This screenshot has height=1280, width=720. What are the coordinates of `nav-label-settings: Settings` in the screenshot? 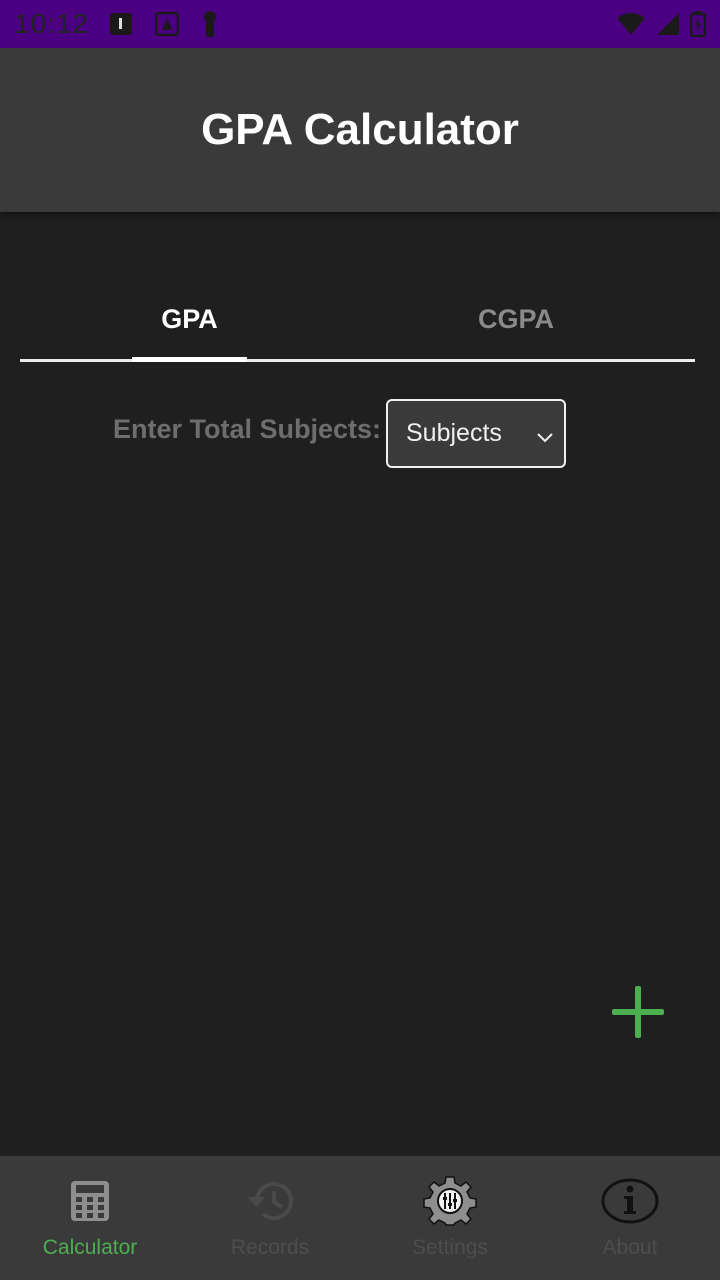 It's located at (450, 1247).